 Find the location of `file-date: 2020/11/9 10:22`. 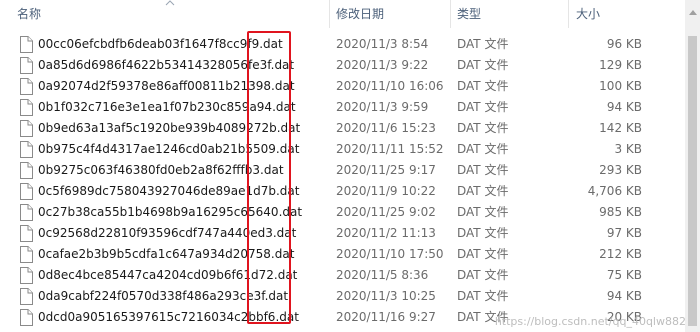

file-date: 2020/11/9 10:22 is located at coordinates (386, 191).